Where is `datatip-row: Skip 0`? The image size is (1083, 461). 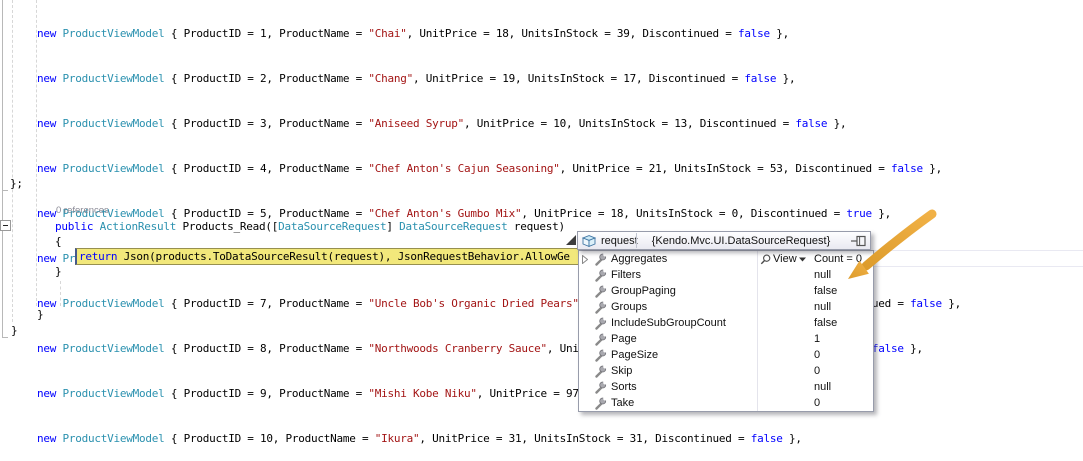 datatip-row: Skip 0 is located at coordinates (726, 371).